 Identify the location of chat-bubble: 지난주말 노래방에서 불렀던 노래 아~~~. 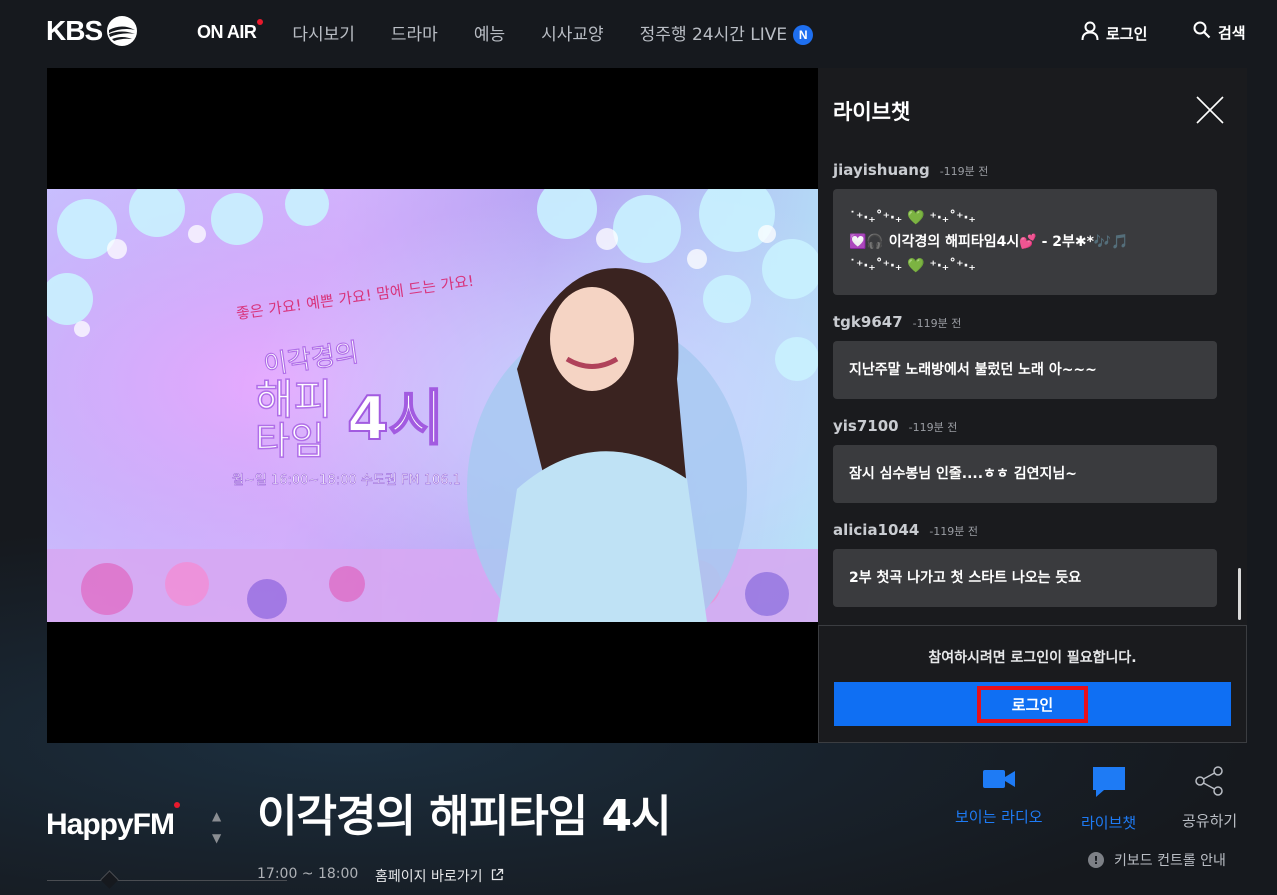
(1025, 370).